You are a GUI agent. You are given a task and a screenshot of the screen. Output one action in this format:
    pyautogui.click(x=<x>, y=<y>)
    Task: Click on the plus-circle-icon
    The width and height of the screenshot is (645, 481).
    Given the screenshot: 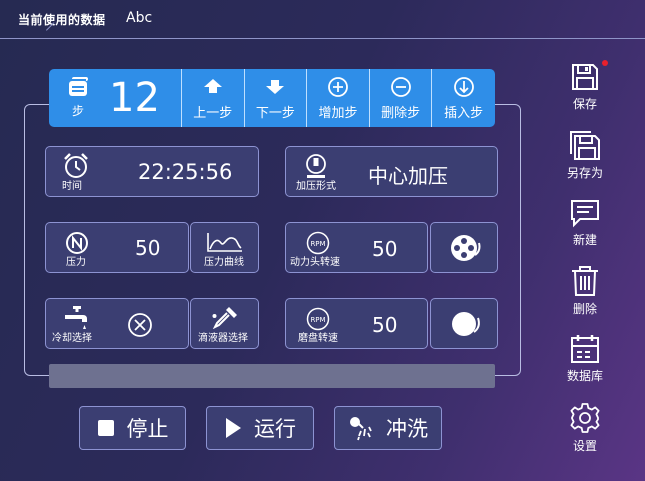 What is the action you would take?
    pyautogui.click(x=338, y=87)
    